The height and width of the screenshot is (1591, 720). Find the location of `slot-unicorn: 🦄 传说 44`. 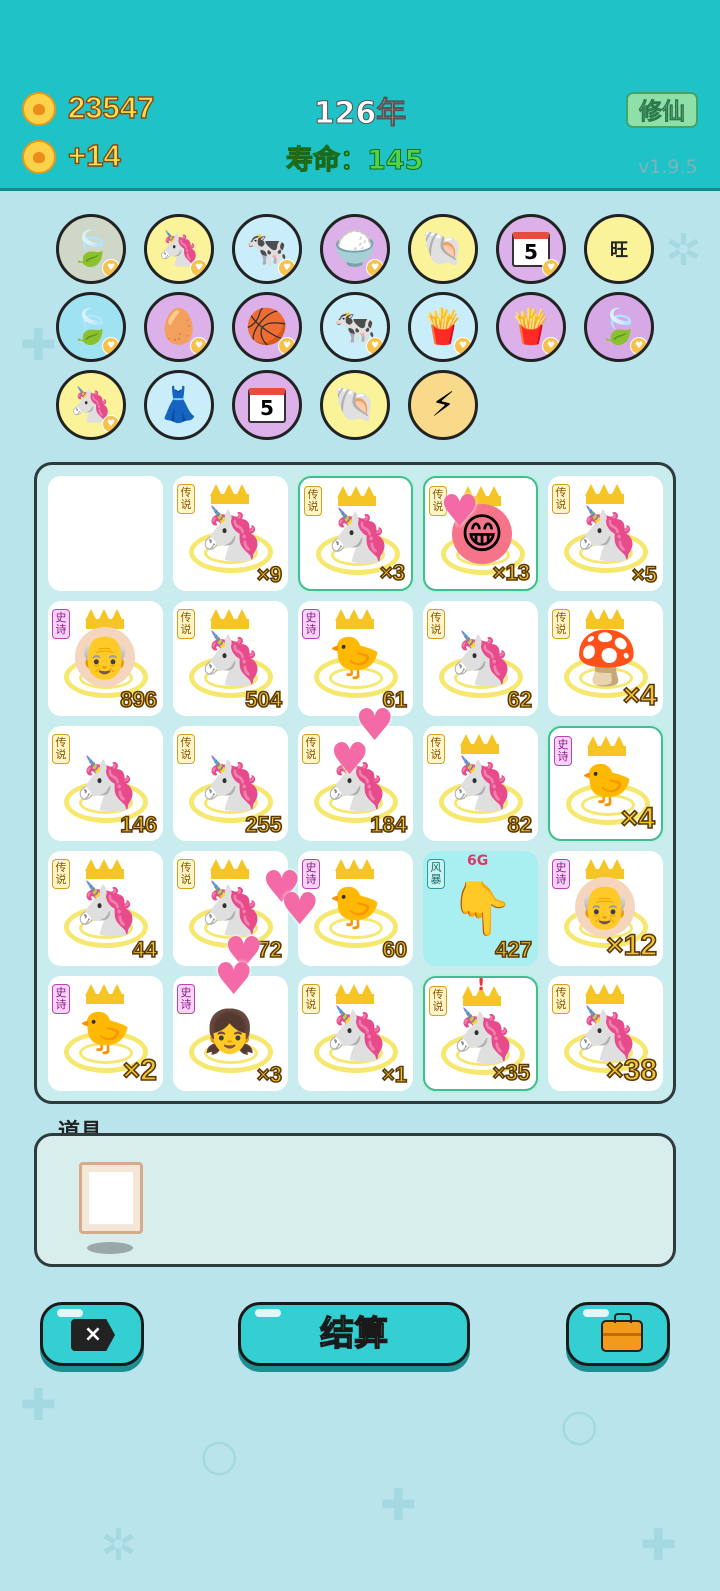

slot-unicorn: 🦄 传说 44 is located at coordinates (105, 908).